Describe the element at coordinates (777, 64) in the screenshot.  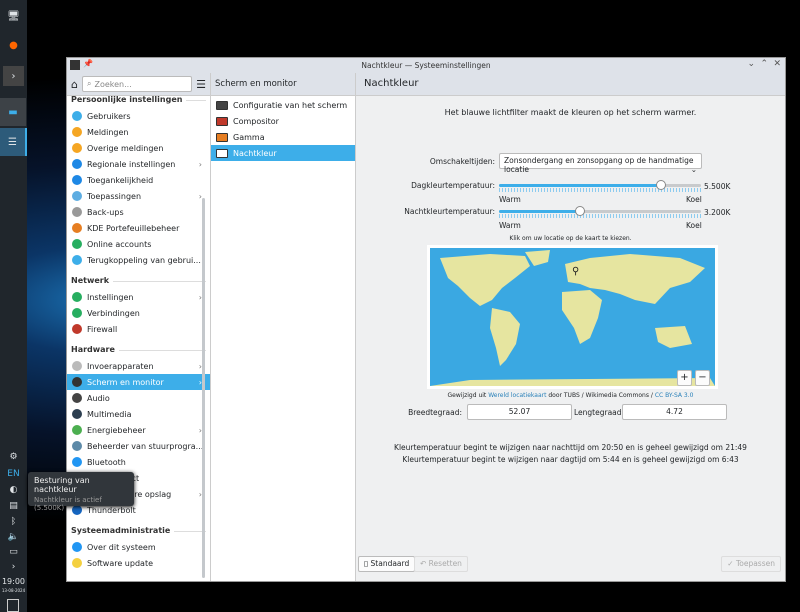
I see `close-button: ✕` at that location.